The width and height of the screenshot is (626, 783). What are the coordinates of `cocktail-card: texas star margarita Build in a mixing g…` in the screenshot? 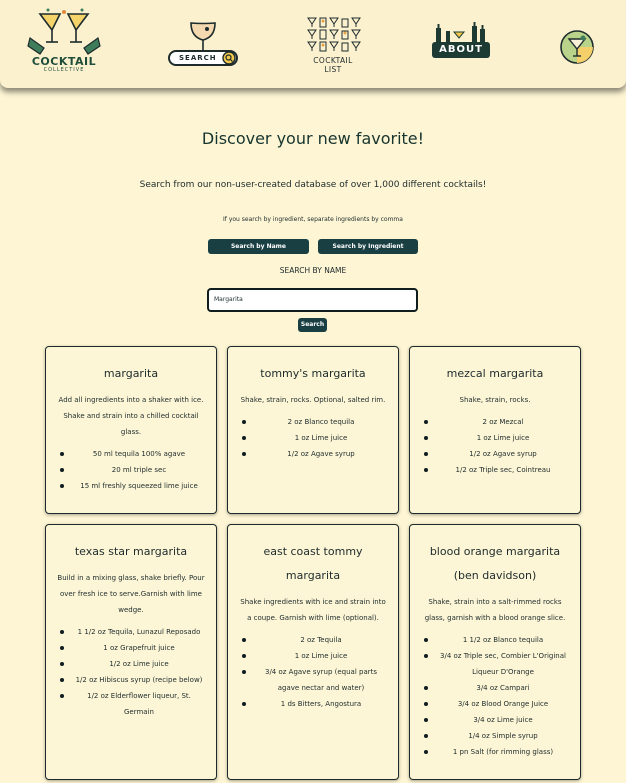 It's located at (131, 652).